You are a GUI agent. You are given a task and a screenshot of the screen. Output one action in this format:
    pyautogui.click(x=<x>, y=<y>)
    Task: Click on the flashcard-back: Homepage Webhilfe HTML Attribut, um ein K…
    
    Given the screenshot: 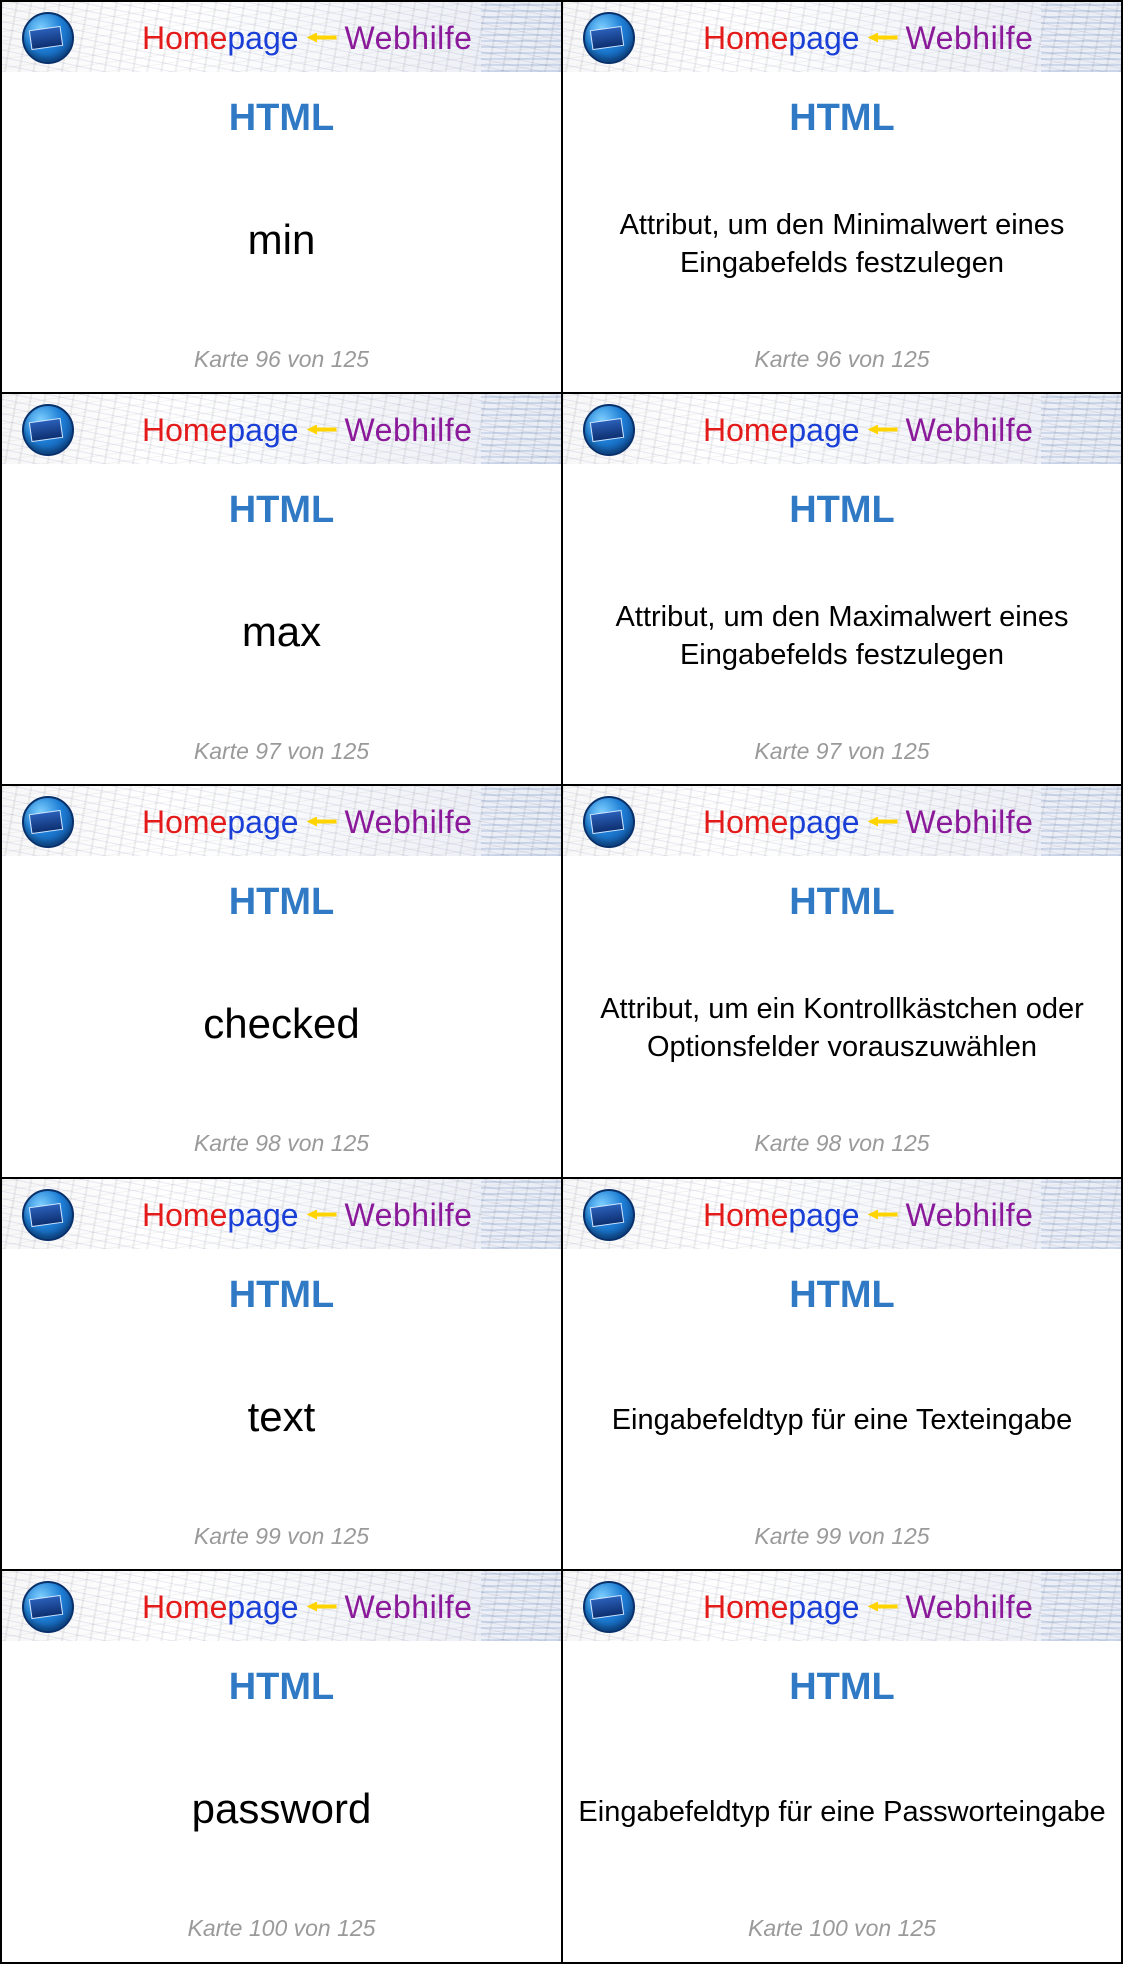 What is the action you would take?
    pyautogui.click(x=842, y=981)
    